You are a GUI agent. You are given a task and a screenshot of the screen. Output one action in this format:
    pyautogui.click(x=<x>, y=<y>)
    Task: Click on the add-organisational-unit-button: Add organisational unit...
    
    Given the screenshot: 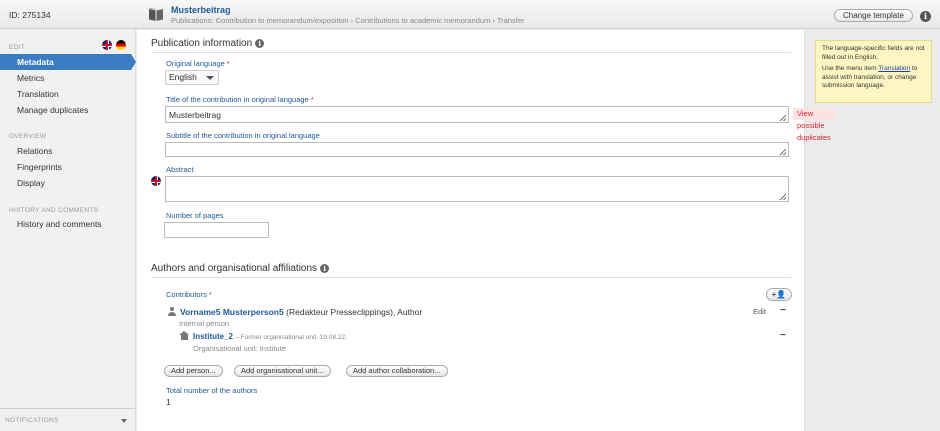 What is the action you would take?
    pyautogui.click(x=282, y=371)
    